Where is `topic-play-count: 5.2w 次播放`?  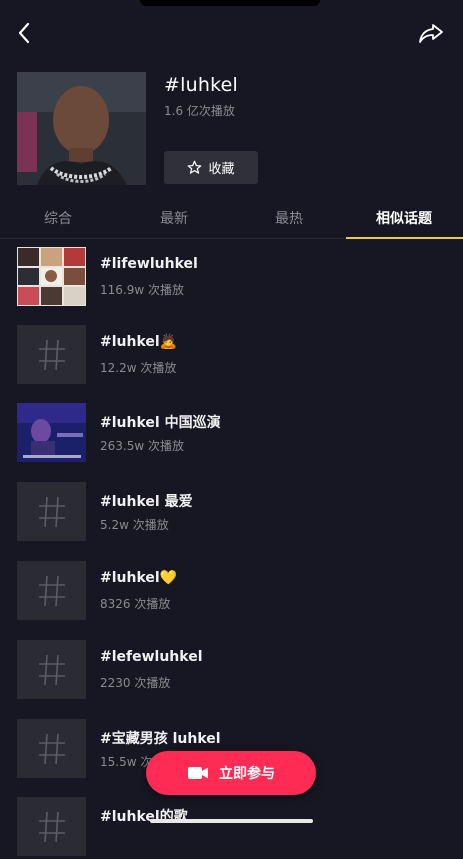
topic-play-count: 5.2w 次播放 is located at coordinates (134, 525).